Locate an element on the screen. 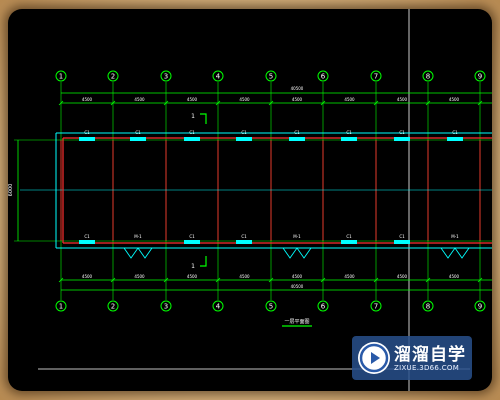  axis-label-top: 7 is located at coordinates (376, 77).